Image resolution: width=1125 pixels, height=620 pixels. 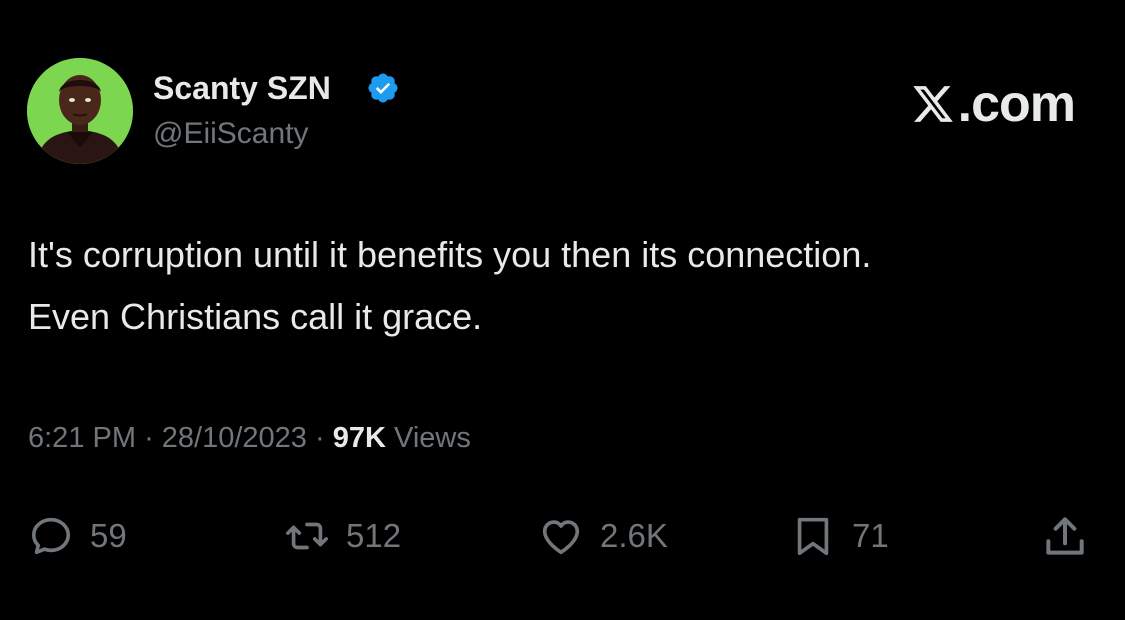 I want to click on bookmark-icon, so click(x=813, y=536).